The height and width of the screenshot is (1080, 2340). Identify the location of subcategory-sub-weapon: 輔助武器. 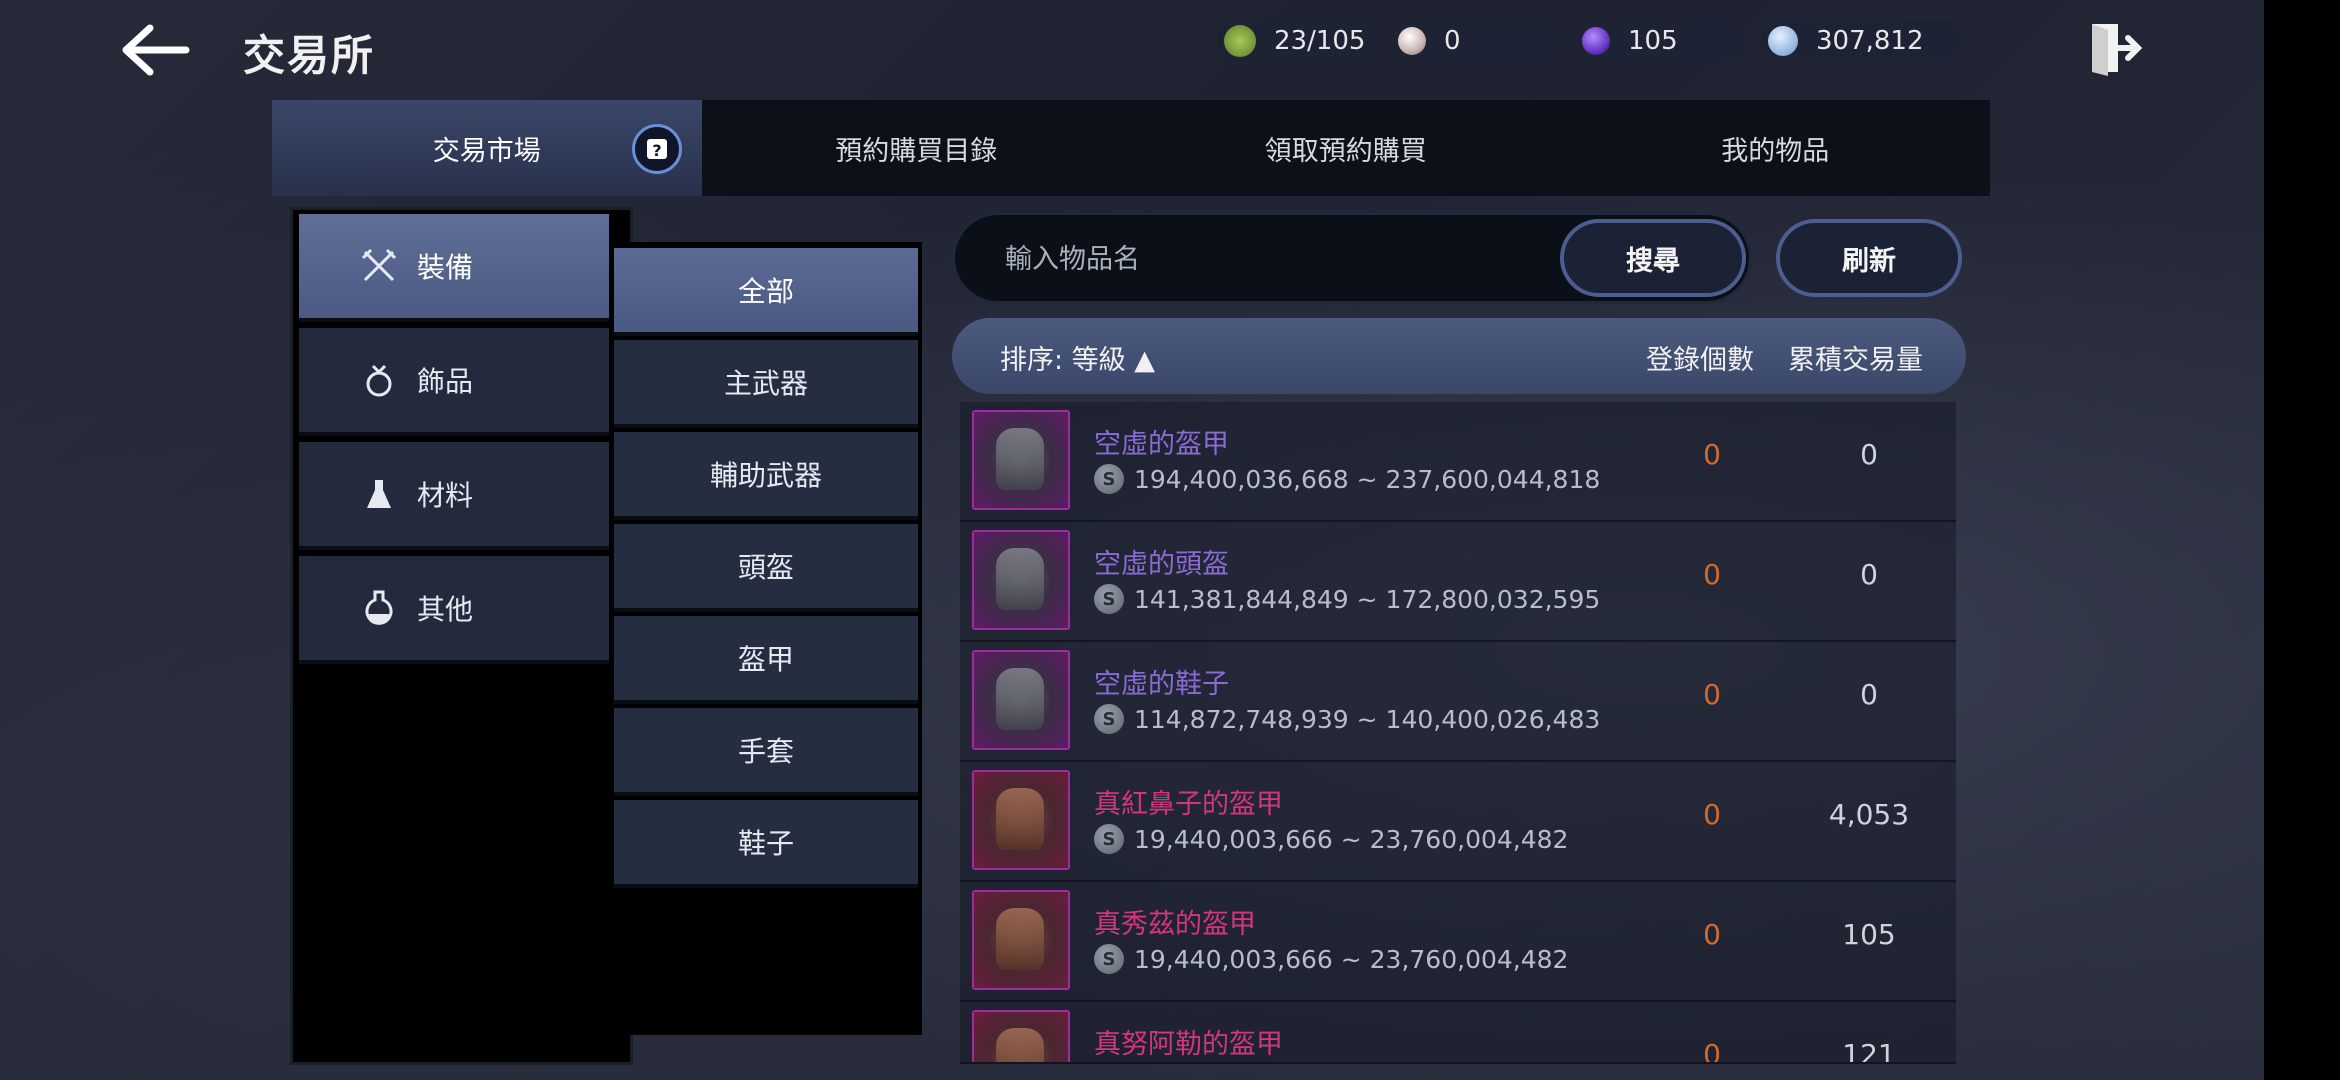
(766, 476).